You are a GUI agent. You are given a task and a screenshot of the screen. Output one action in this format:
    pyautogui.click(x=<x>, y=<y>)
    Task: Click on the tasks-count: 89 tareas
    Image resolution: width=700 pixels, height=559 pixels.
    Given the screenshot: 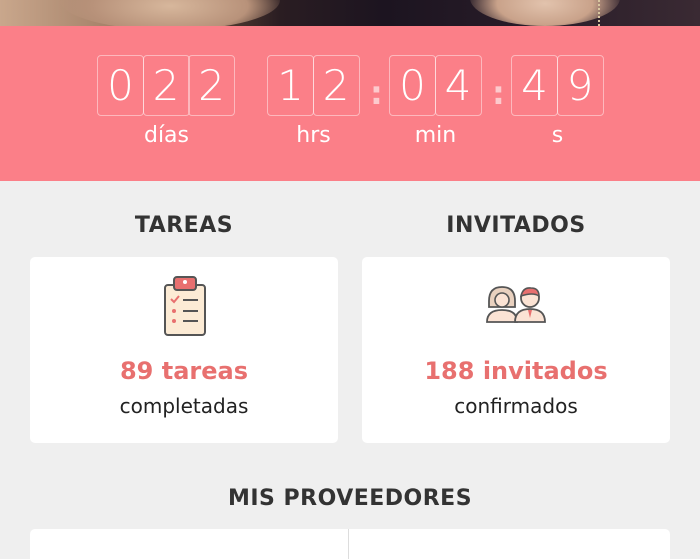 What is the action you would take?
    pyautogui.click(x=183, y=371)
    